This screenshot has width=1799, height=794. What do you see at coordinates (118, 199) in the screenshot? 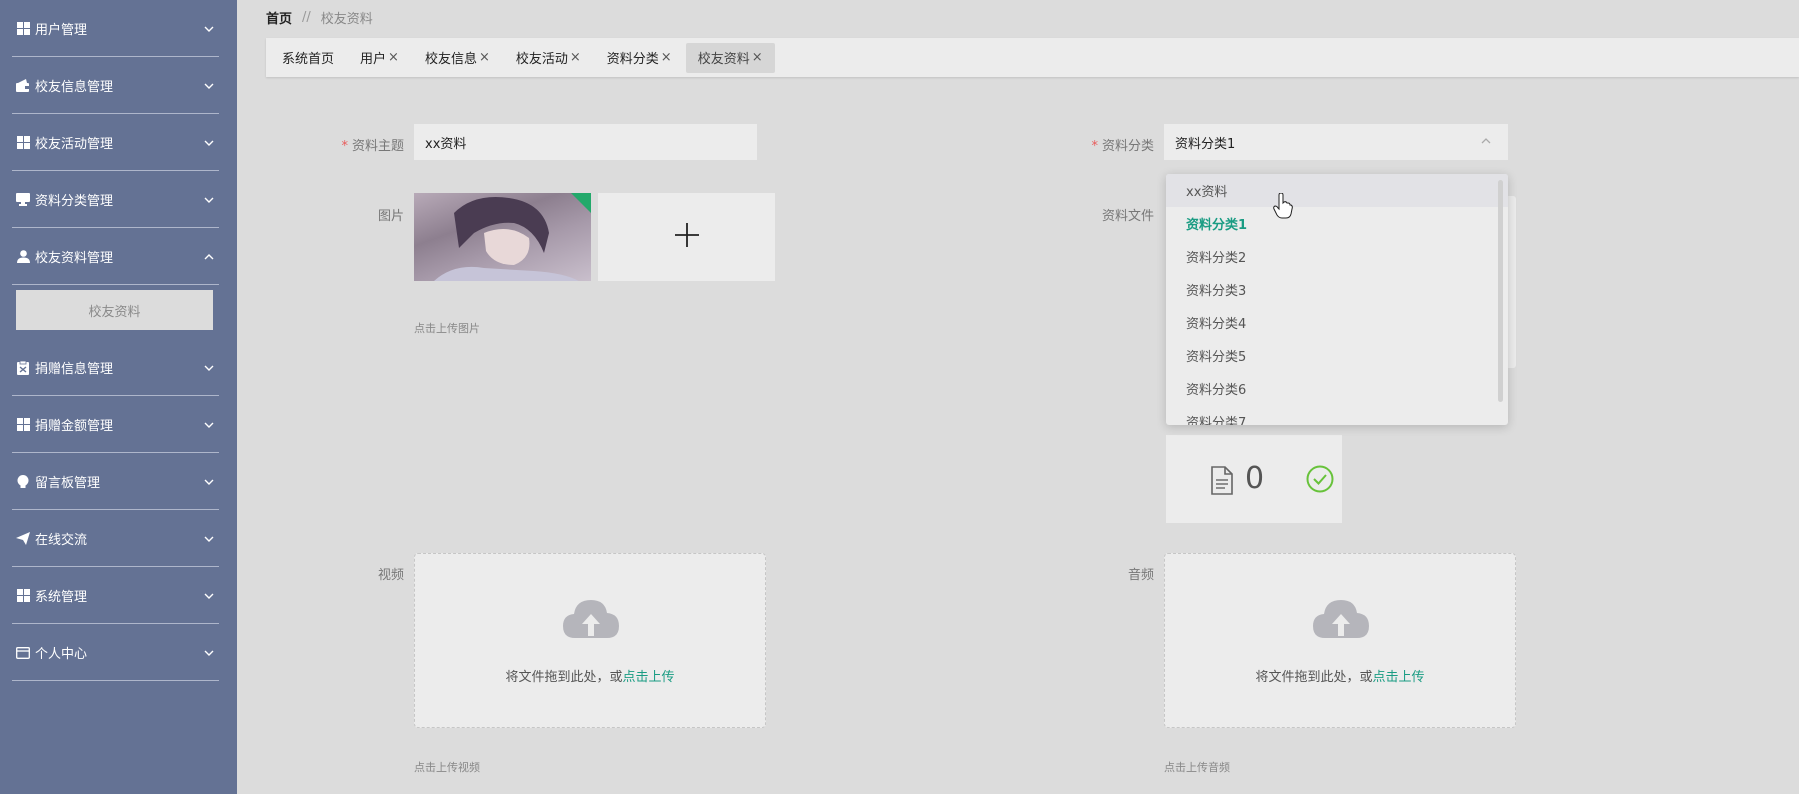
I see `menu-item-category-management: 资料分类管理` at bounding box center [118, 199].